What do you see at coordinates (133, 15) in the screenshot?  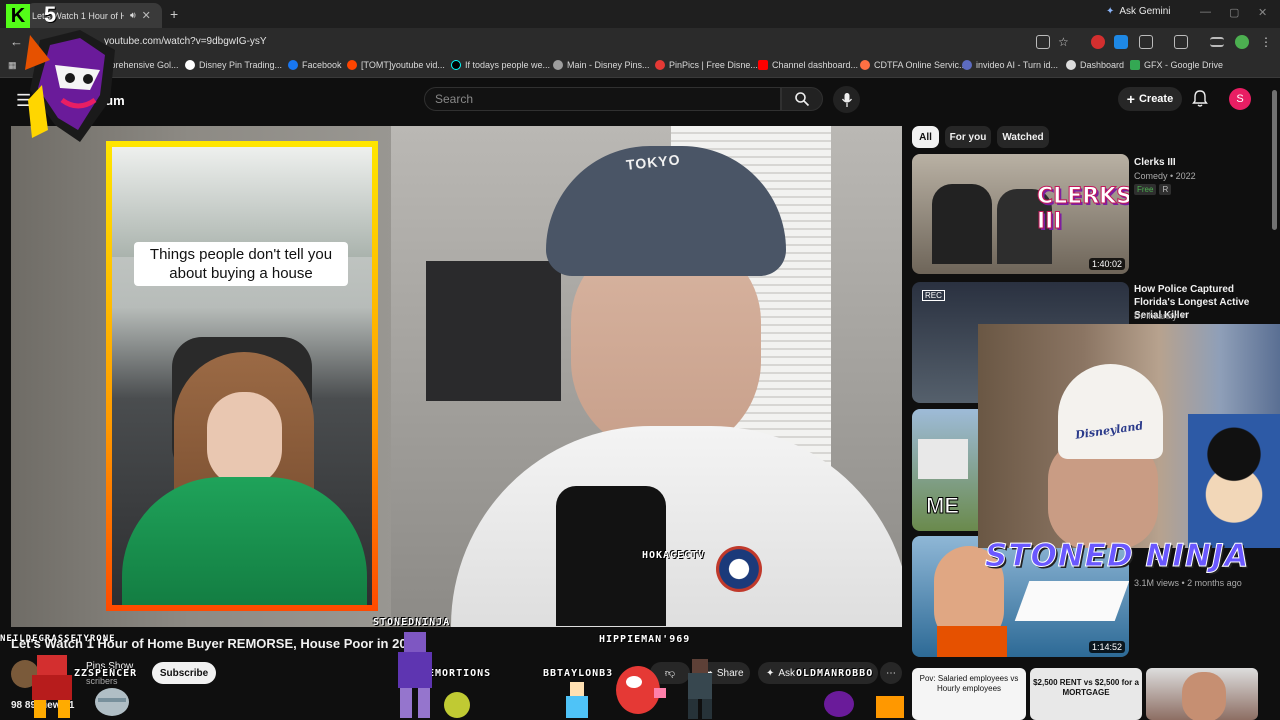 I see `speaker-icon: 🔊︎` at bounding box center [133, 15].